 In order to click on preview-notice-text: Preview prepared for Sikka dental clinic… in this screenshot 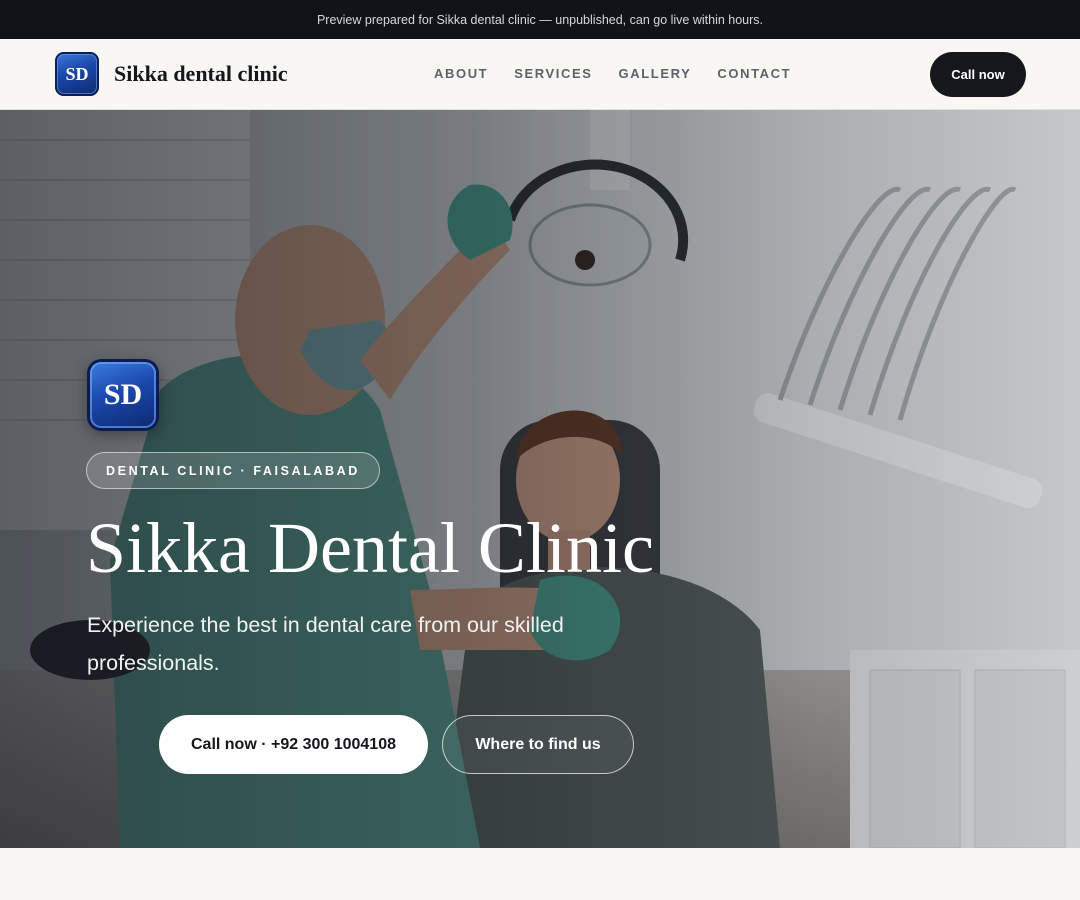, I will do `click(540, 19)`.